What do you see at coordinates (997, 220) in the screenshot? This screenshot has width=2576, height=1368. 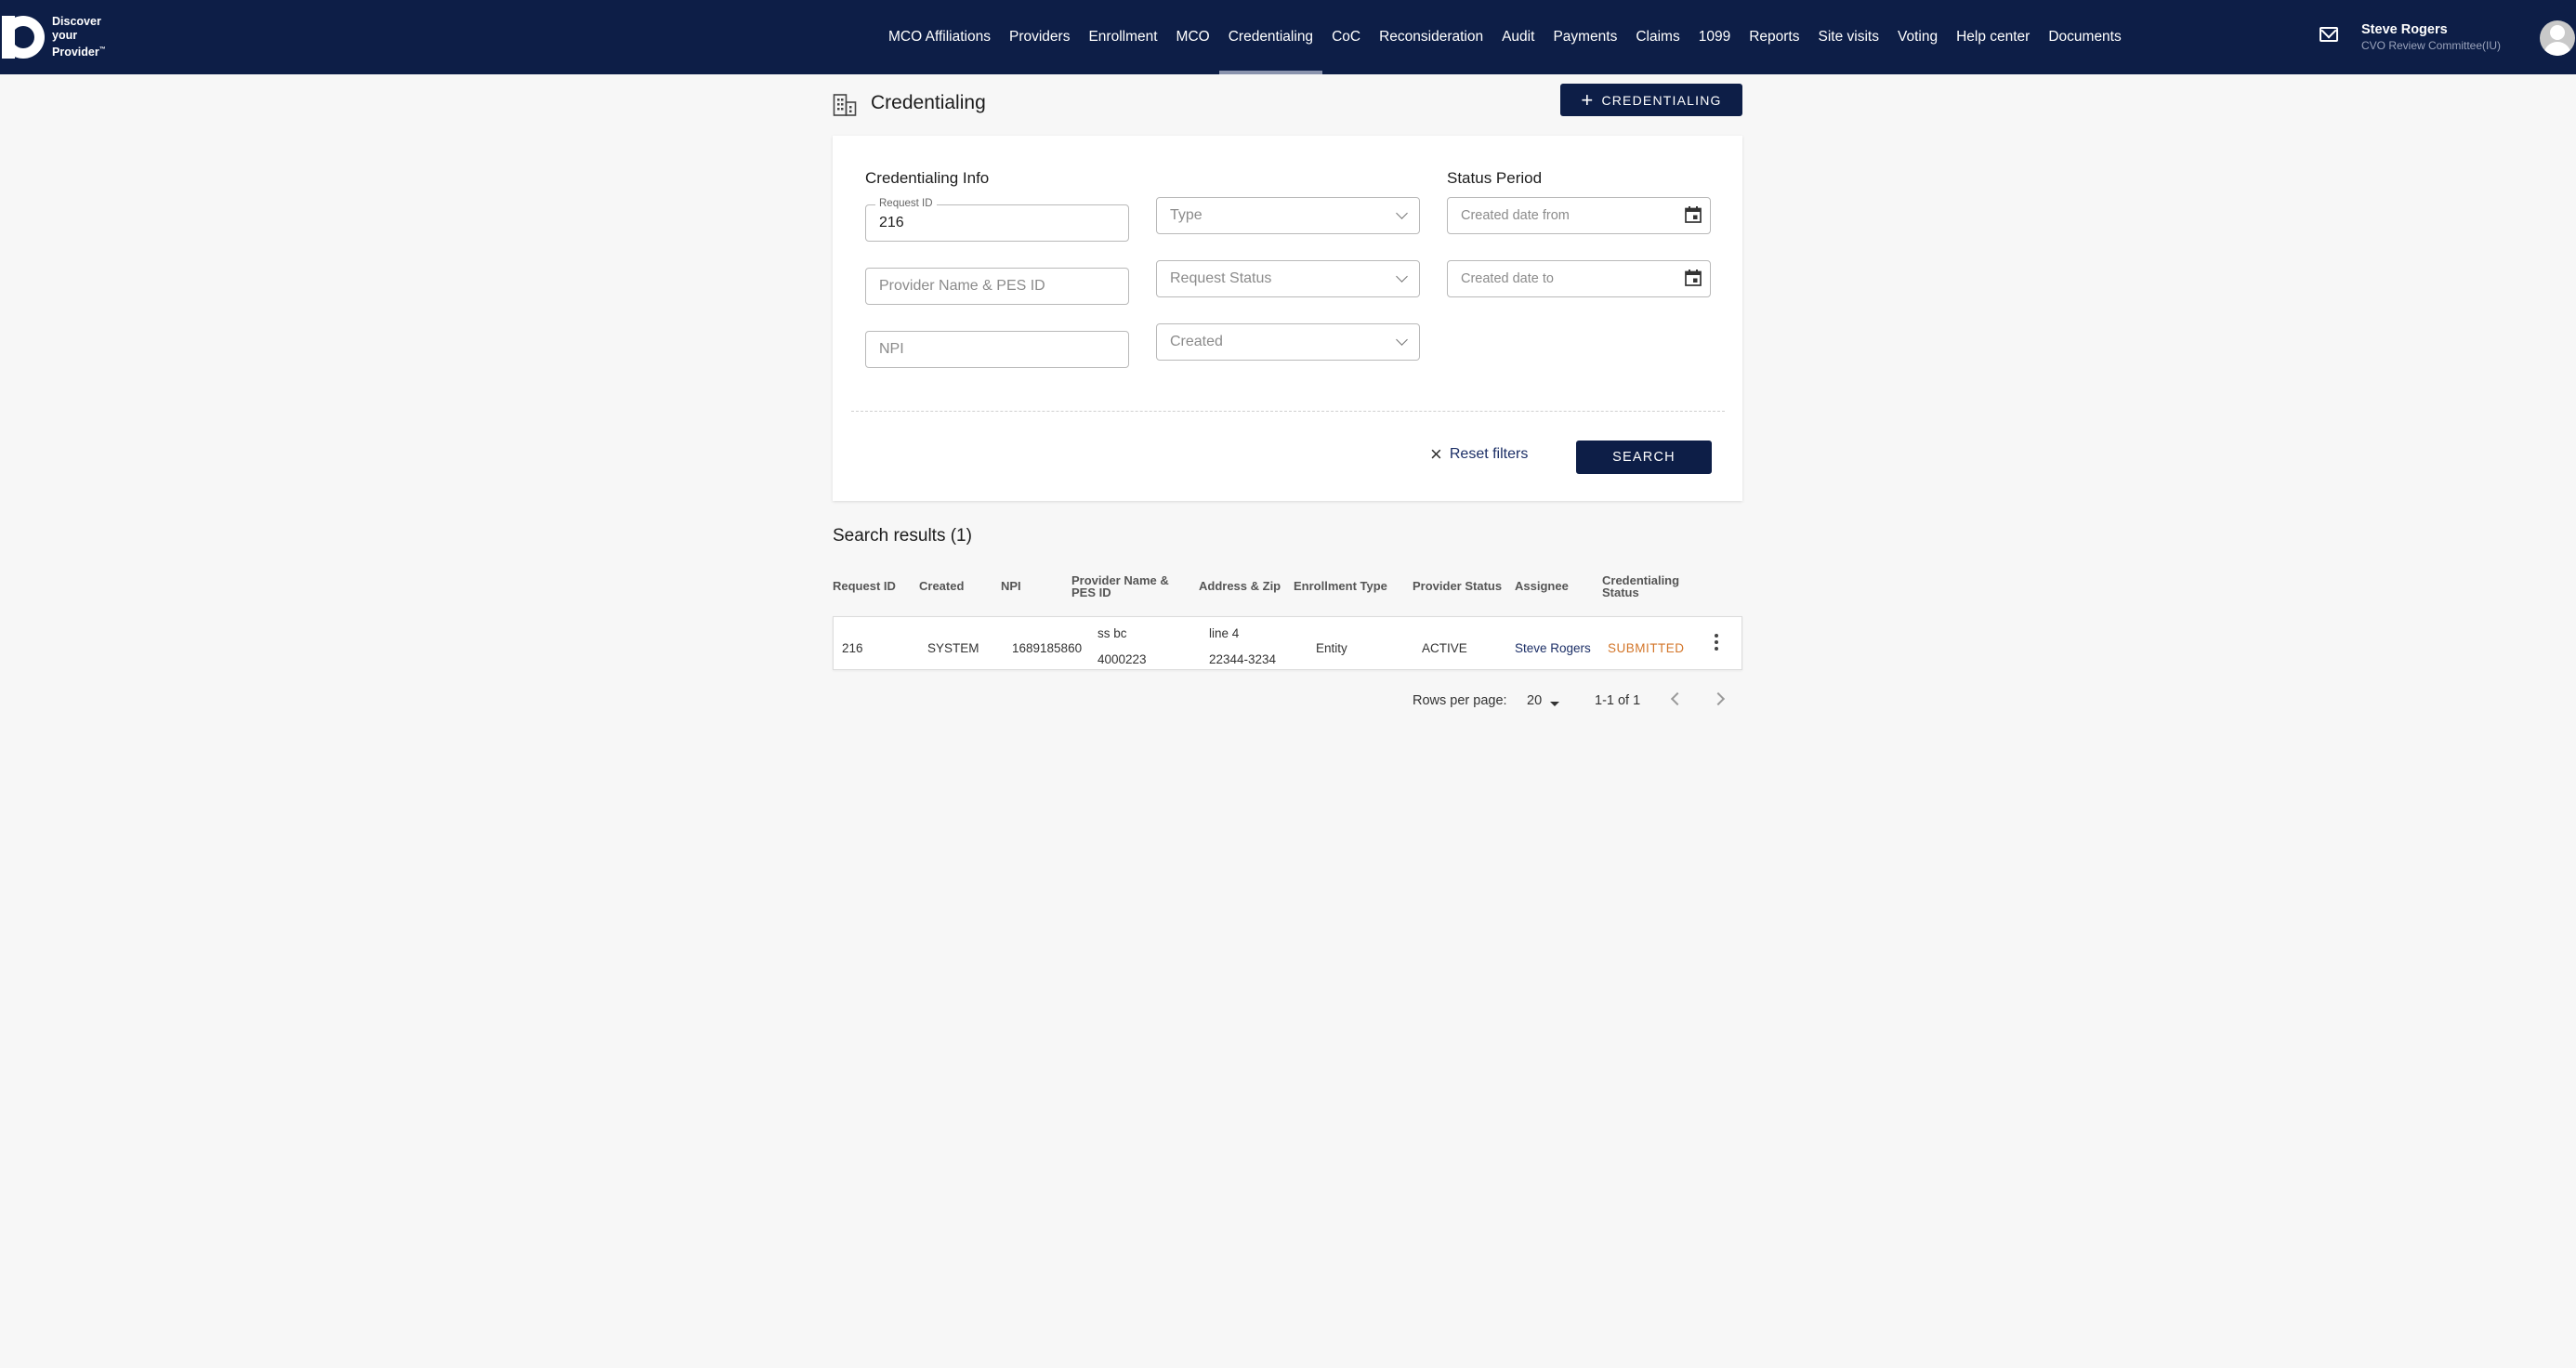 I see `request-id-input: Request ID 216` at bounding box center [997, 220].